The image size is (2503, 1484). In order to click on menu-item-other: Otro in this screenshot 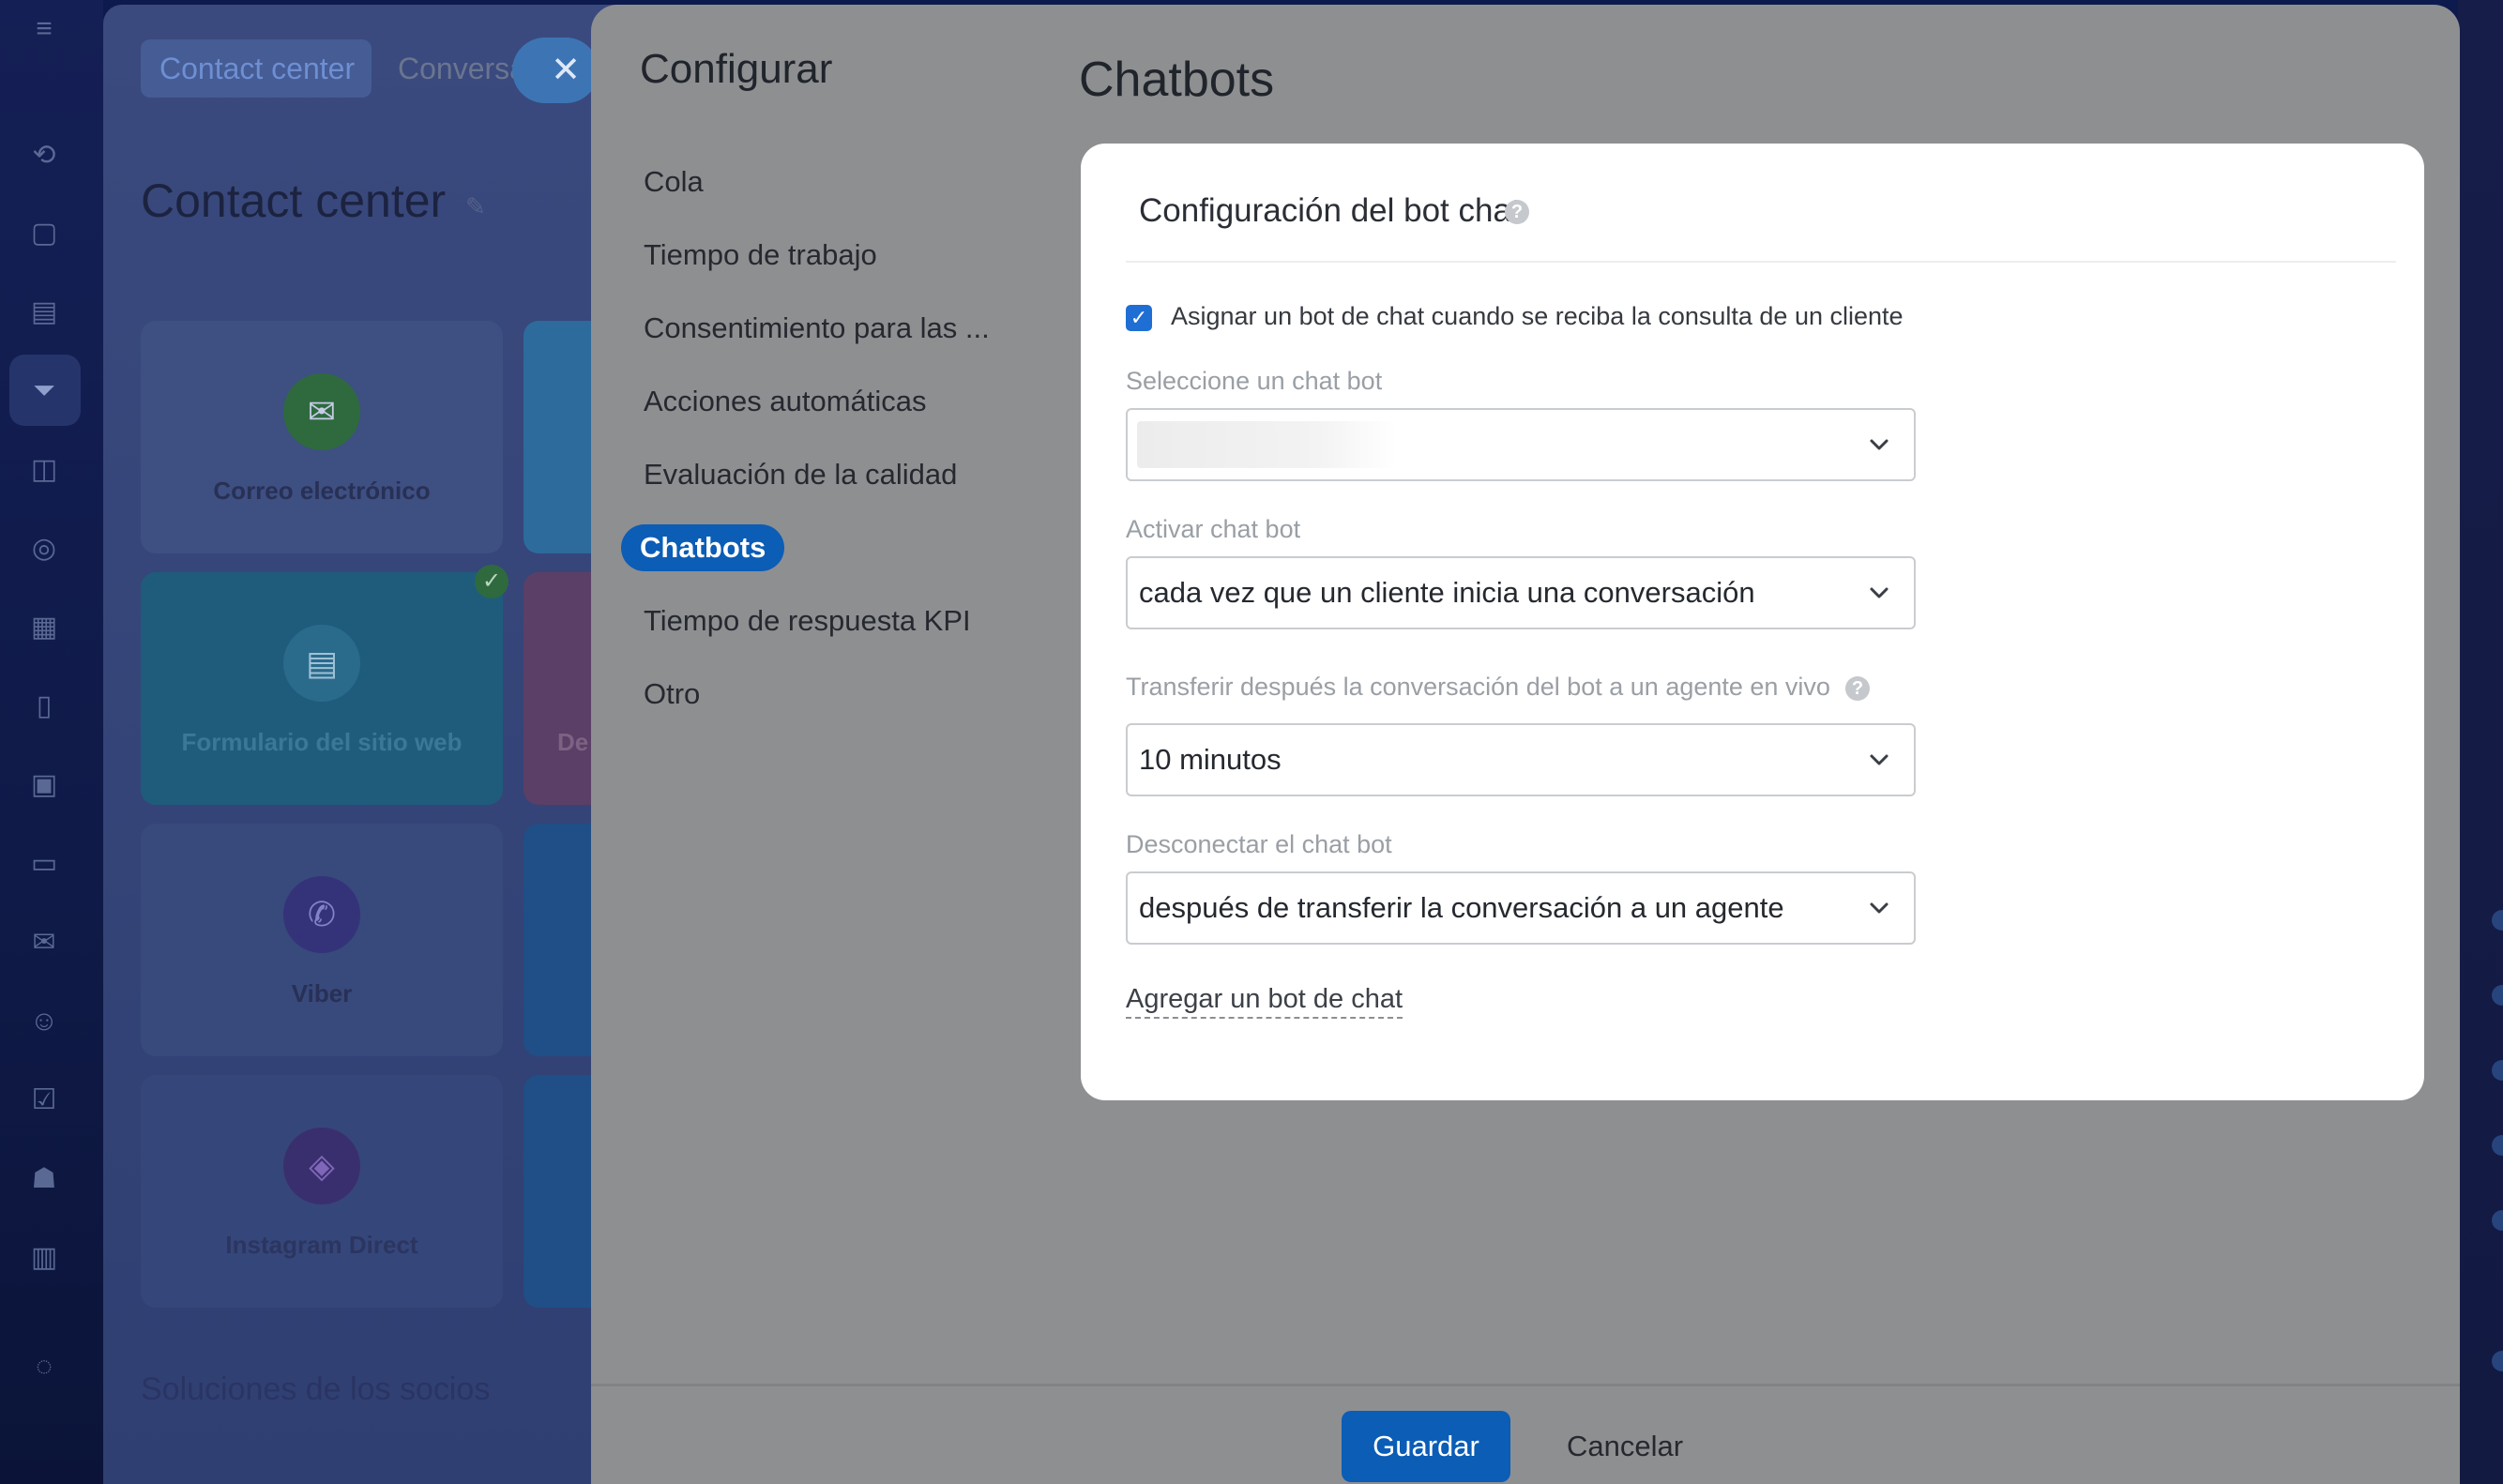, I will do `click(672, 694)`.